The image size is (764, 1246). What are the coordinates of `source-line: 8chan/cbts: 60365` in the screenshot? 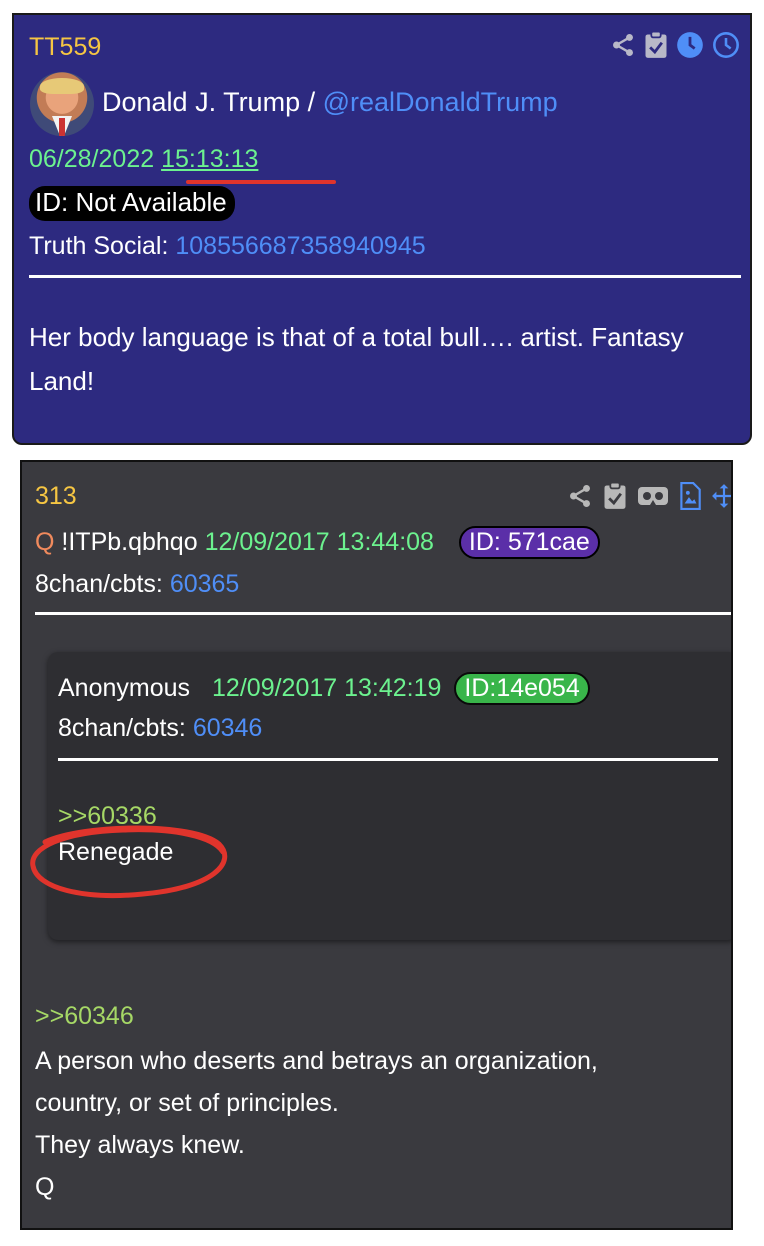 It's located at (137, 584).